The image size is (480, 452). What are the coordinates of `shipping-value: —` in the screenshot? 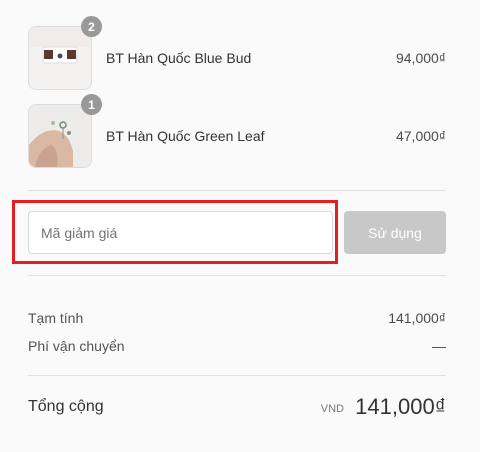 It's located at (439, 346).